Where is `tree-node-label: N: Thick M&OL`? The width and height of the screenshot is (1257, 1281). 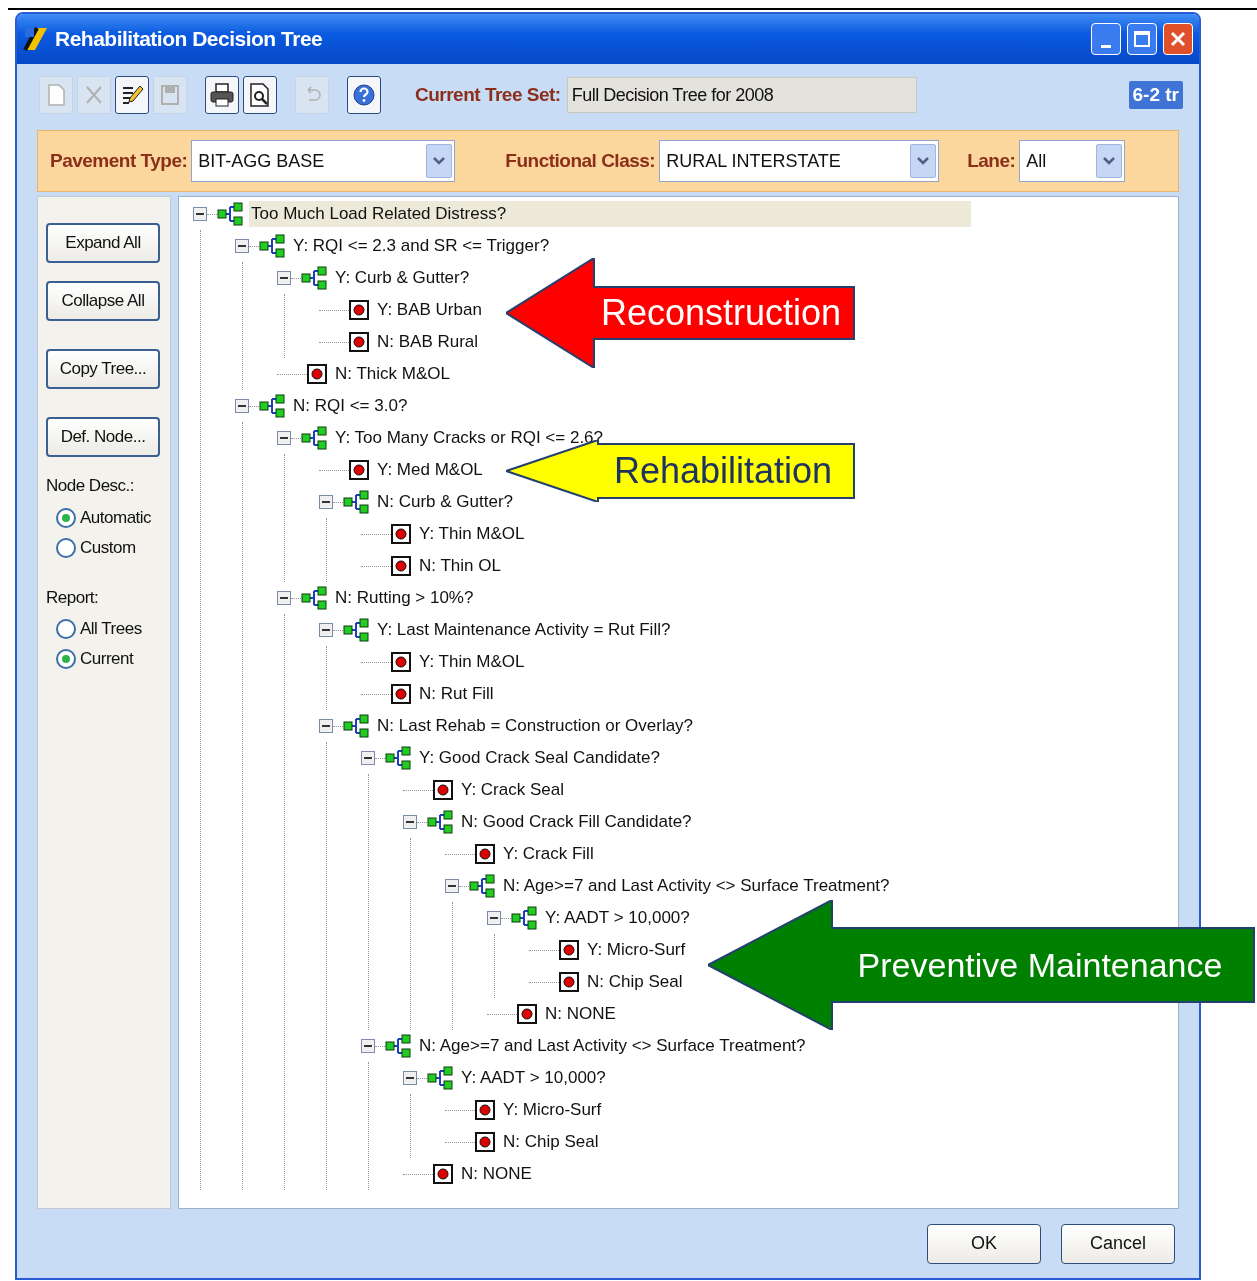
tree-node-label: N: Thick M&OL is located at coordinates (392, 374).